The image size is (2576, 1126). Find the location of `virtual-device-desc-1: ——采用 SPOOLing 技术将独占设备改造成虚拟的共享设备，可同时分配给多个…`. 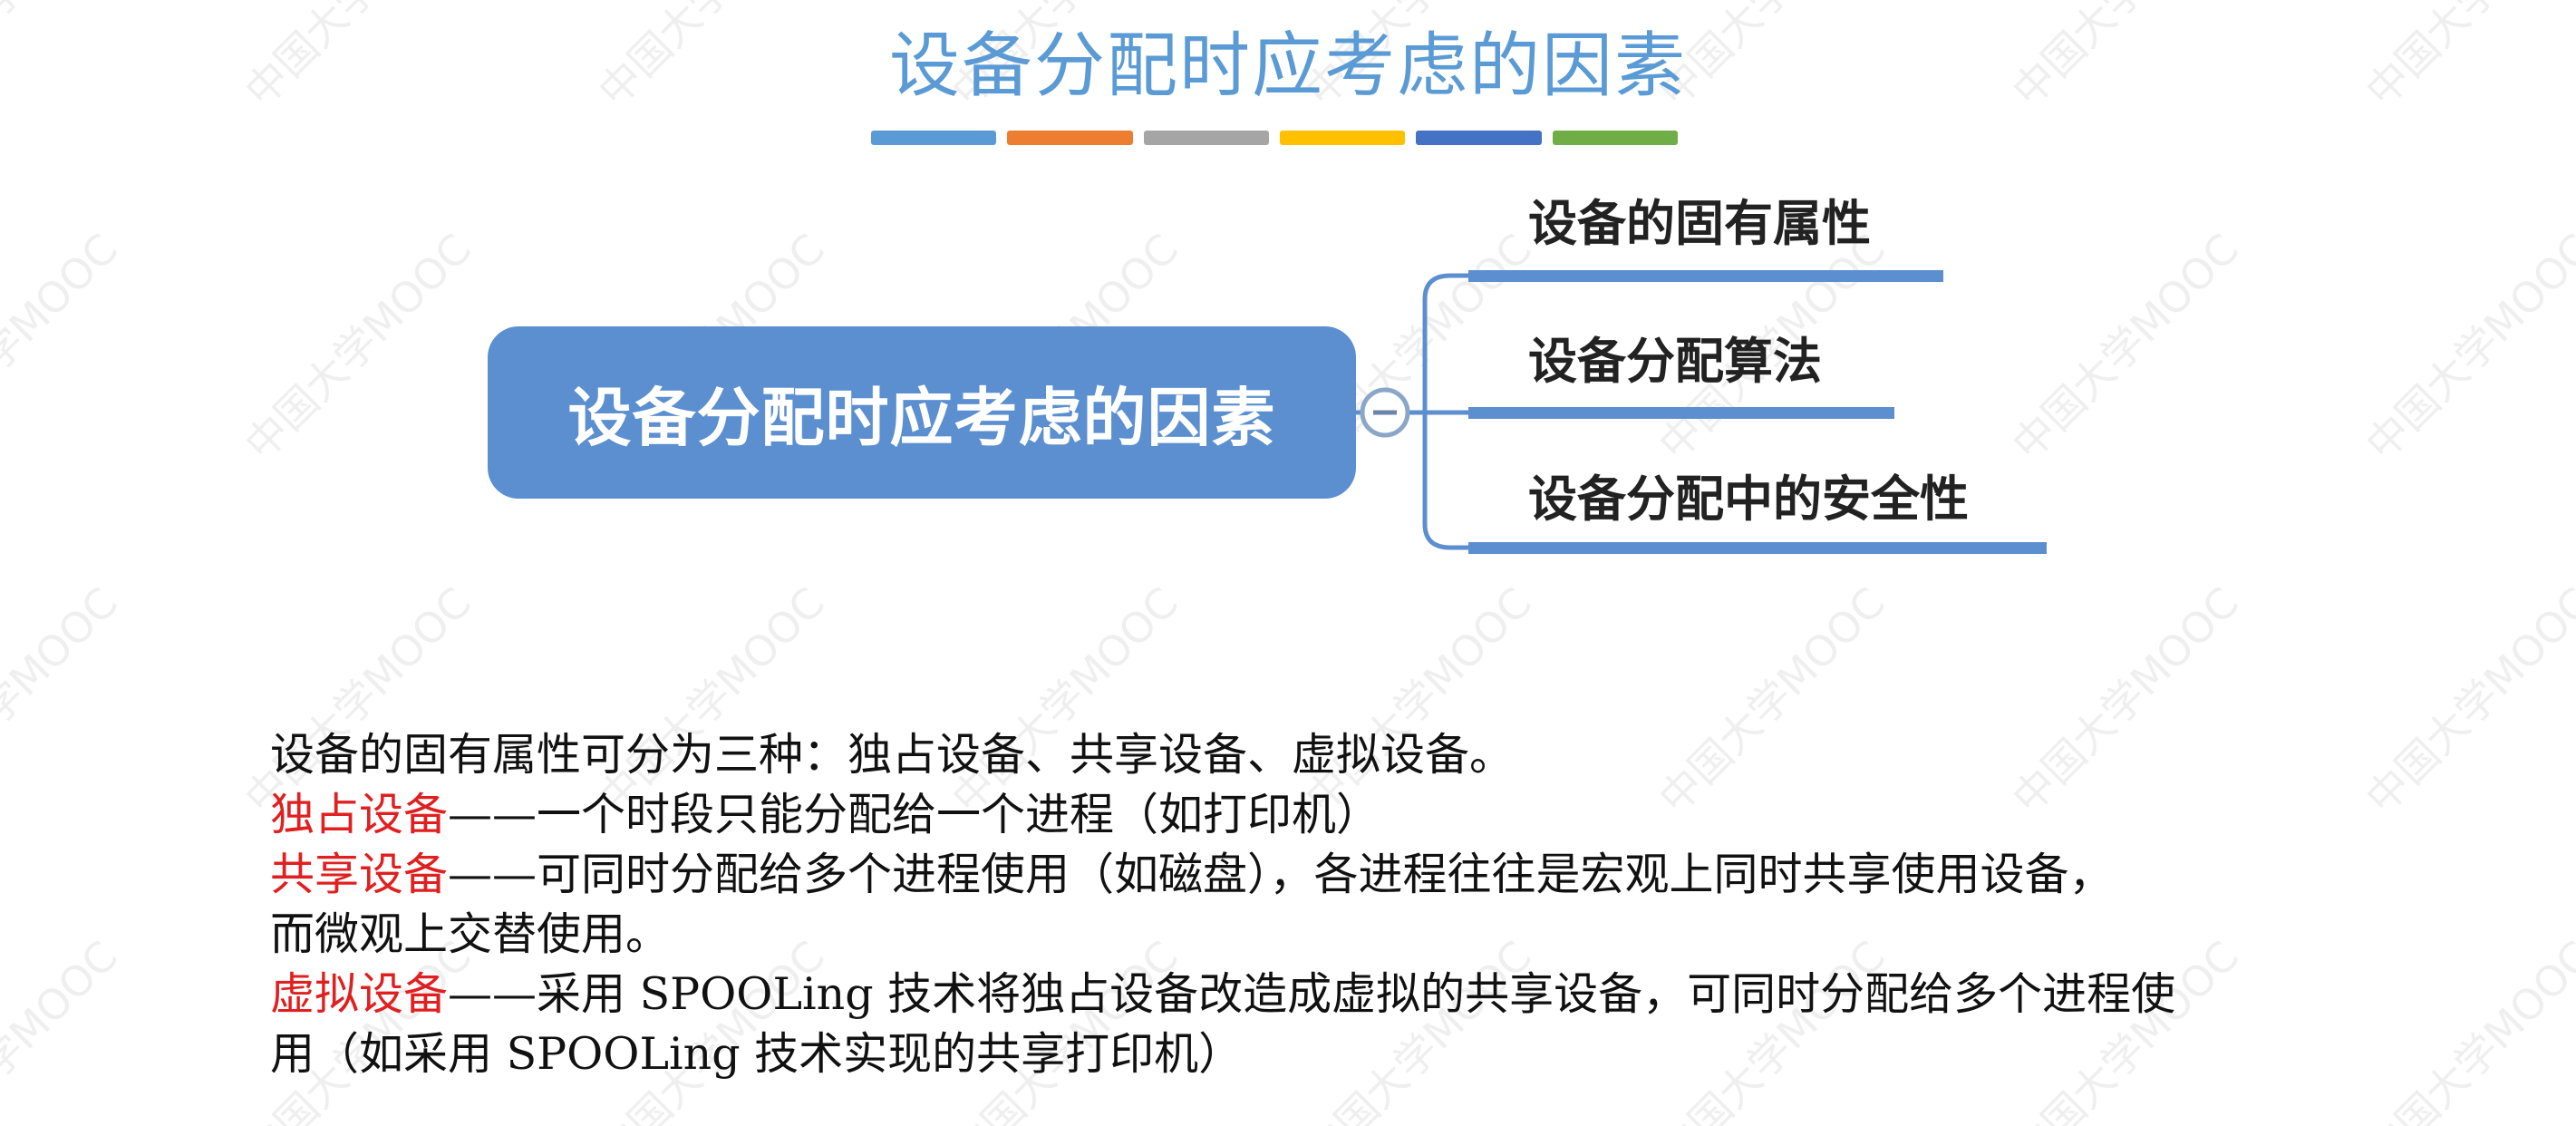

virtual-device-desc-1: ——采用 SPOOLing 技术将独占设备改造成虚拟的共享设备，可同时分配给多个… is located at coordinates (1312, 994).